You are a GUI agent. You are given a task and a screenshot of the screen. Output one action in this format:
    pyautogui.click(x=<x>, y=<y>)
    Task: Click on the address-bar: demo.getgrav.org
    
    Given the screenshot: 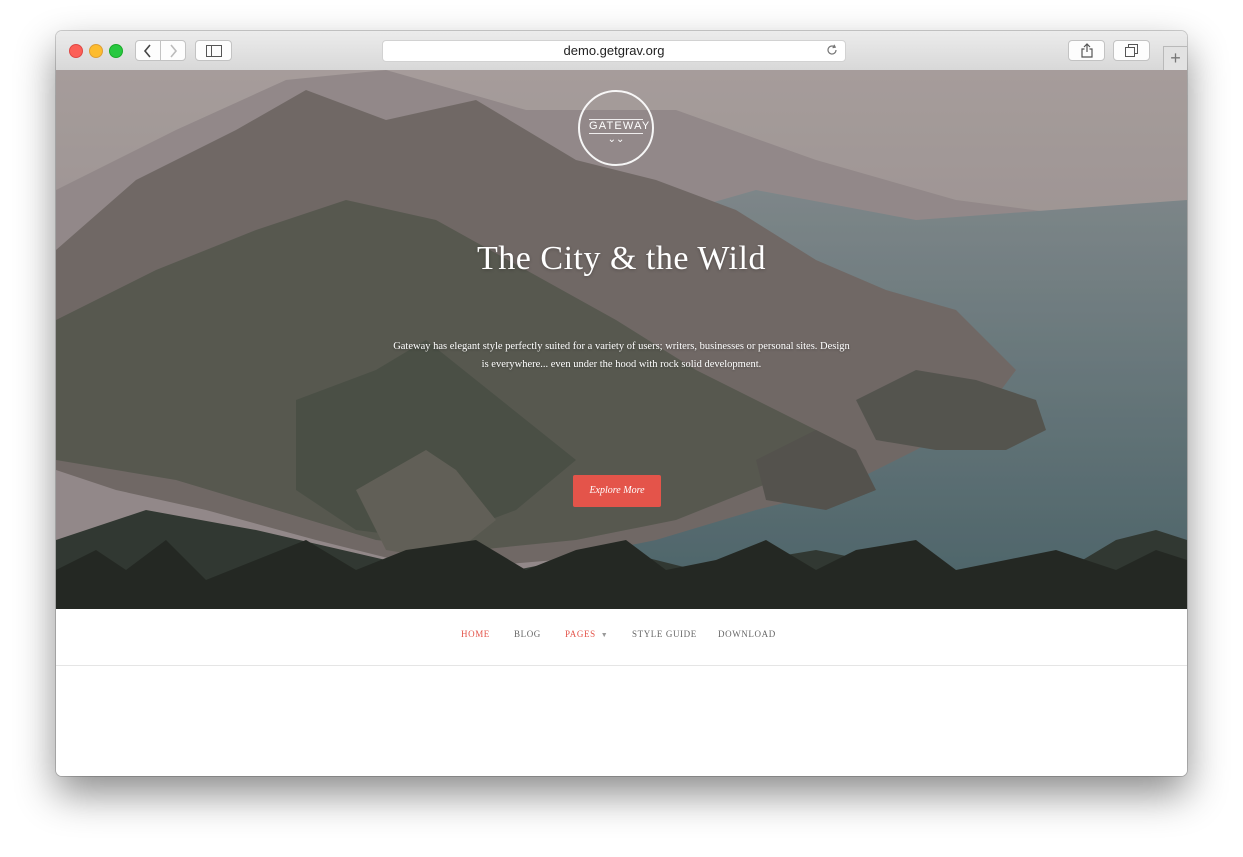 What is the action you would take?
    pyautogui.click(x=614, y=51)
    